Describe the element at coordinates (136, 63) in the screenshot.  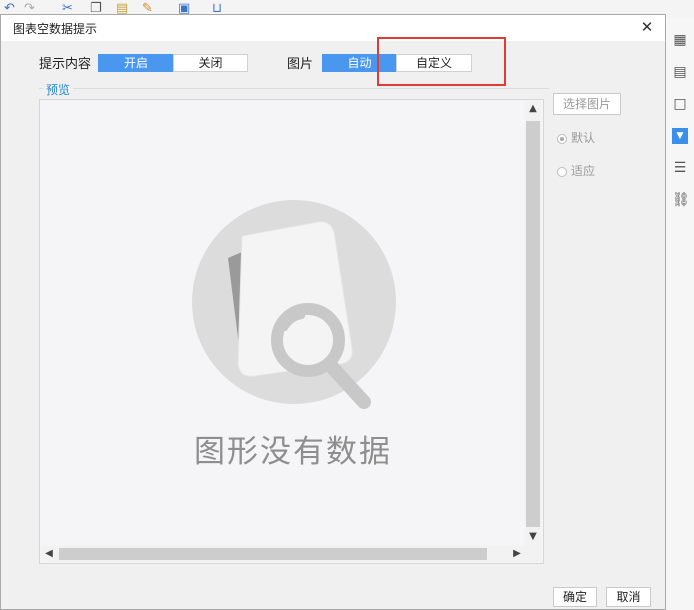
I see `prompt-content-on-option: 开启` at that location.